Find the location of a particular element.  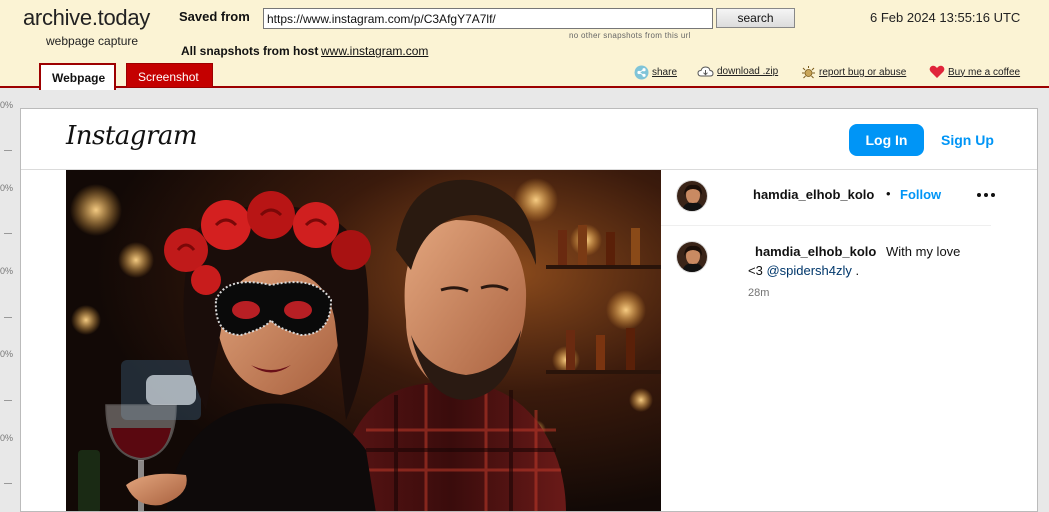

author-username: hamdia_elhob_kolo is located at coordinates (813, 194).